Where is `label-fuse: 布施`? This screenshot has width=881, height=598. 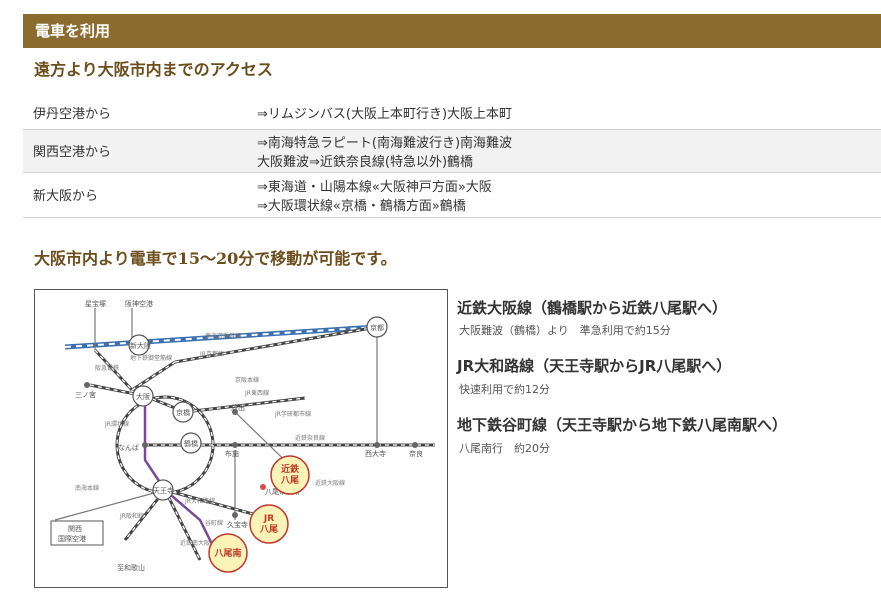 label-fuse: 布施 is located at coordinates (232, 453).